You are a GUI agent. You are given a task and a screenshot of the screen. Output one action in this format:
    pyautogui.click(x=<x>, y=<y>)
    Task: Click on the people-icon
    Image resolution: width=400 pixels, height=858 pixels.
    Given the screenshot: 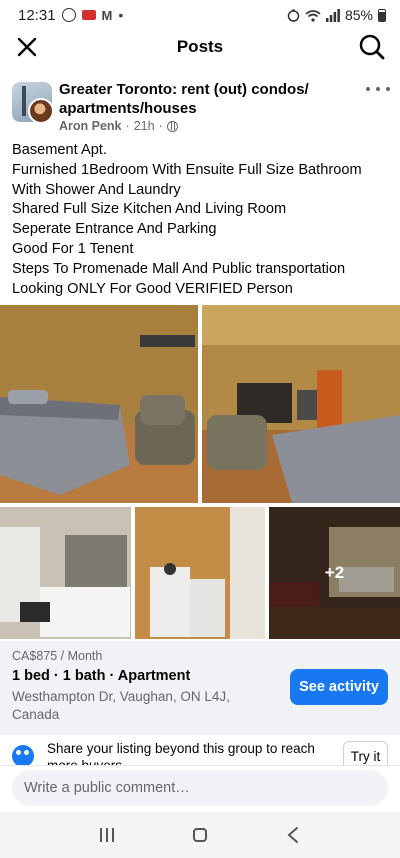 What is the action you would take?
    pyautogui.click(x=23, y=755)
    